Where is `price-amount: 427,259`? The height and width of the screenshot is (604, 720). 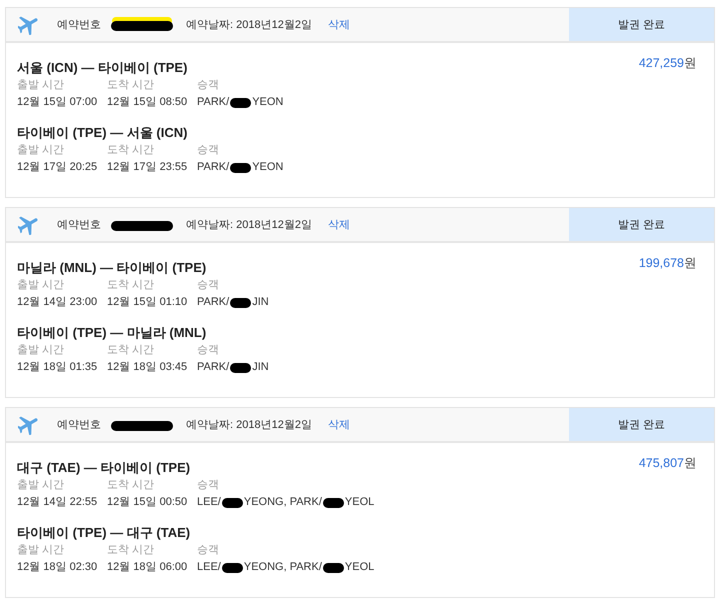
price-amount: 427,259 is located at coordinates (661, 63).